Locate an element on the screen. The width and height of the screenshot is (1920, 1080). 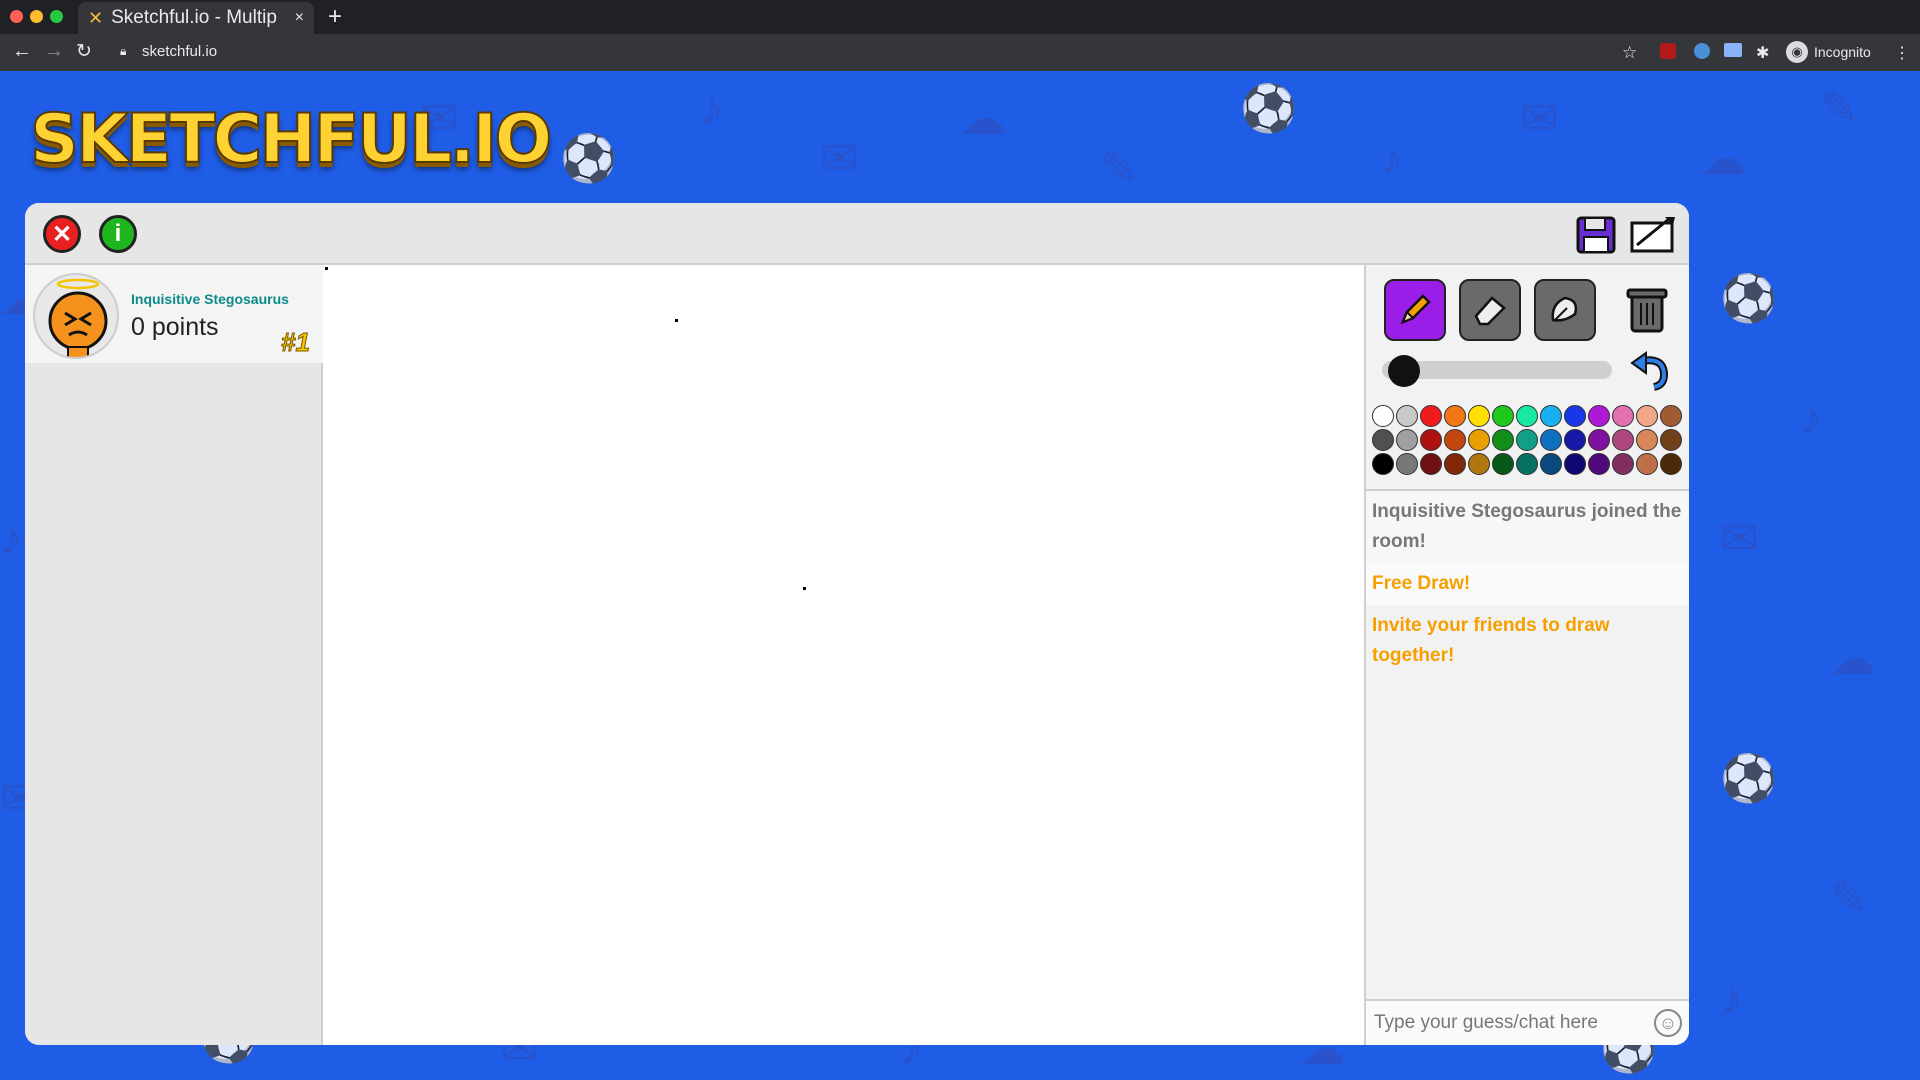
browser-menu-icon: ⋮ is located at coordinates (1902, 53).